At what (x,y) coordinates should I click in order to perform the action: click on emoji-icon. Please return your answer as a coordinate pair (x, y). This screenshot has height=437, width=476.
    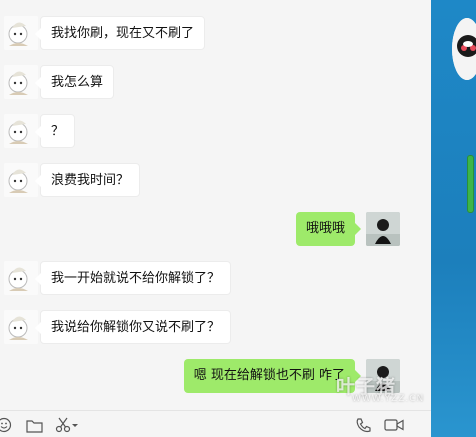
    Looking at the image, I should click on (7, 425).